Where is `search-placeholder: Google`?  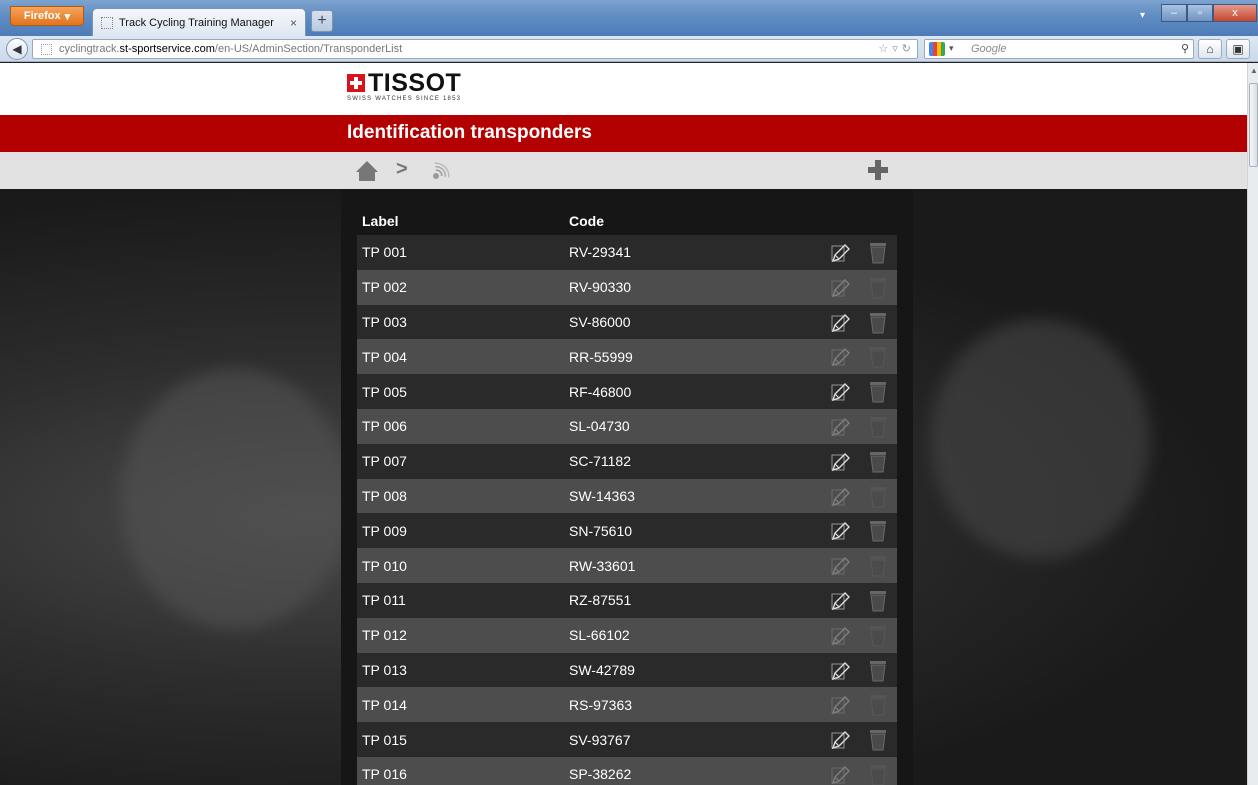
search-placeholder: Google is located at coordinates (989, 49).